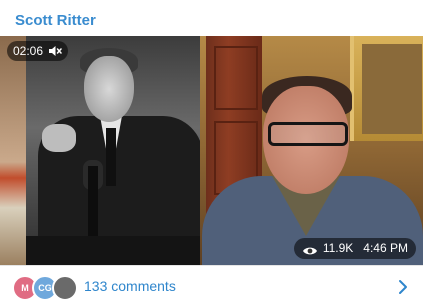 The width and height of the screenshot is (423, 306). I want to click on photo-podium, so click(113, 250).